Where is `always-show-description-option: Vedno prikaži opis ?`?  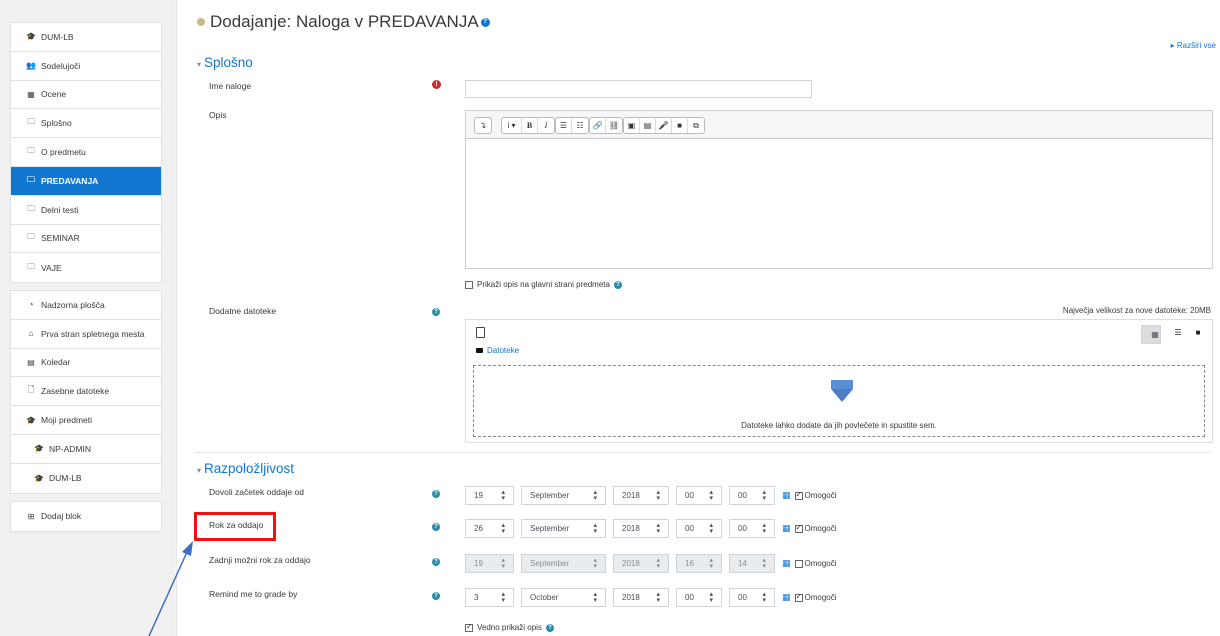 always-show-description-option: Vedno prikaži opis ? is located at coordinates (509, 627).